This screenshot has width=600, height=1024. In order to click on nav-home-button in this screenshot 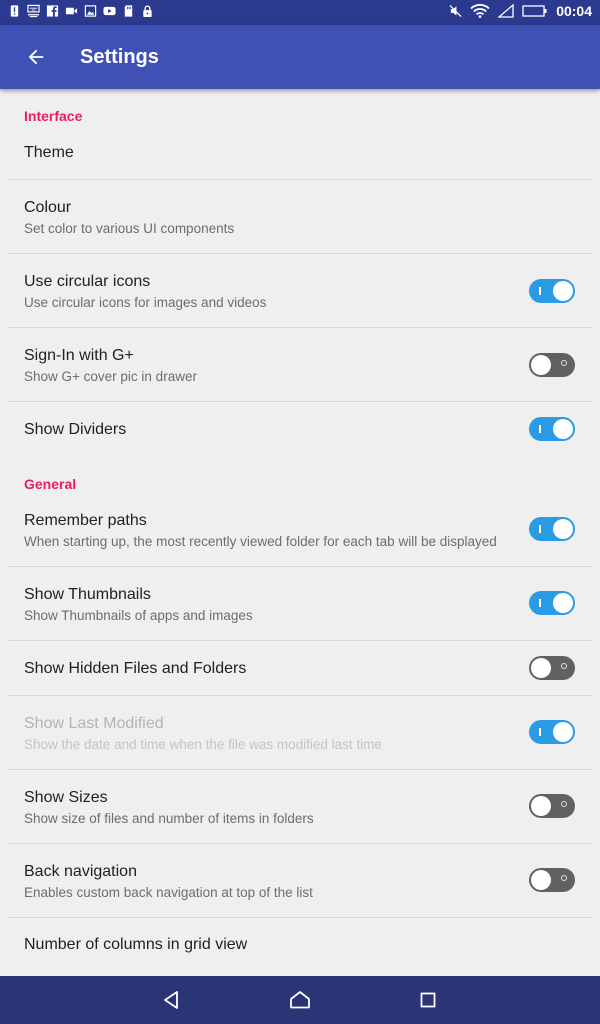, I will do `click(300, 1000)`.